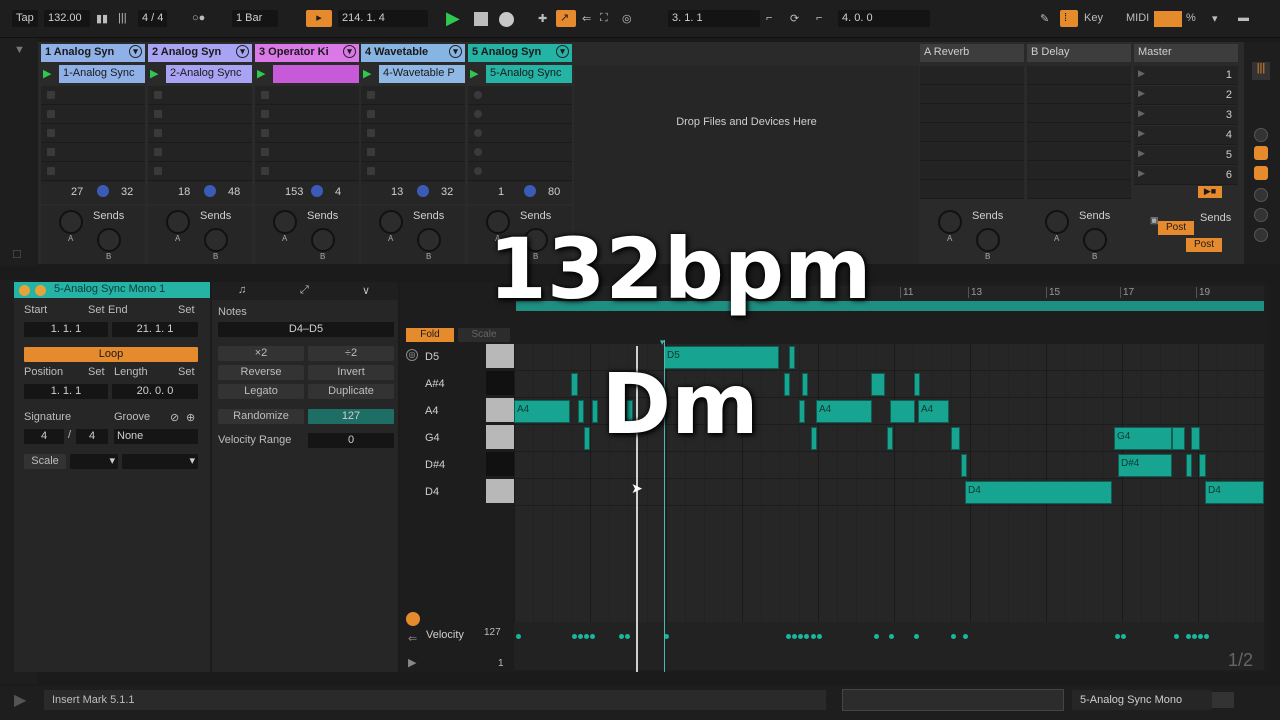 The image size is (1280, 720). What do you see at coordinates (102, 18) in the screenshot?
I see `metronome-icon: ▮▮` at bounding box center [102, 18].